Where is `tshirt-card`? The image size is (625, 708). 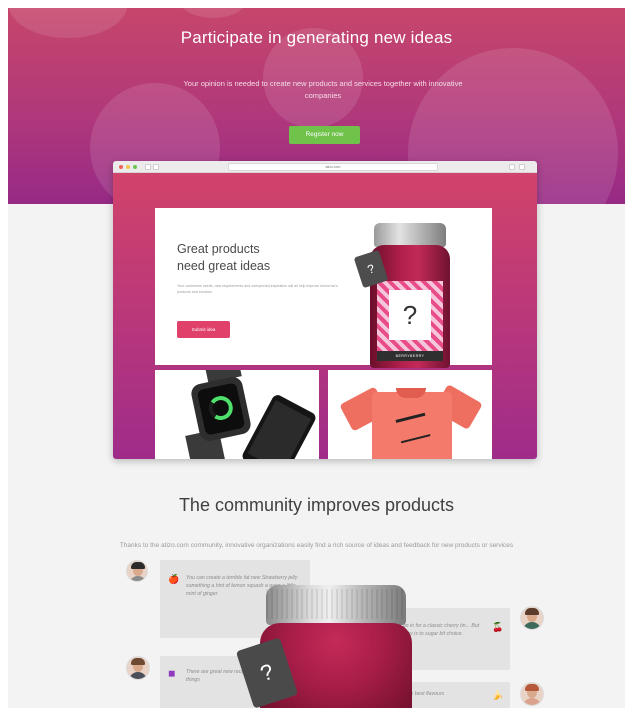 tshirt-card is located at coordinates (410, 414).